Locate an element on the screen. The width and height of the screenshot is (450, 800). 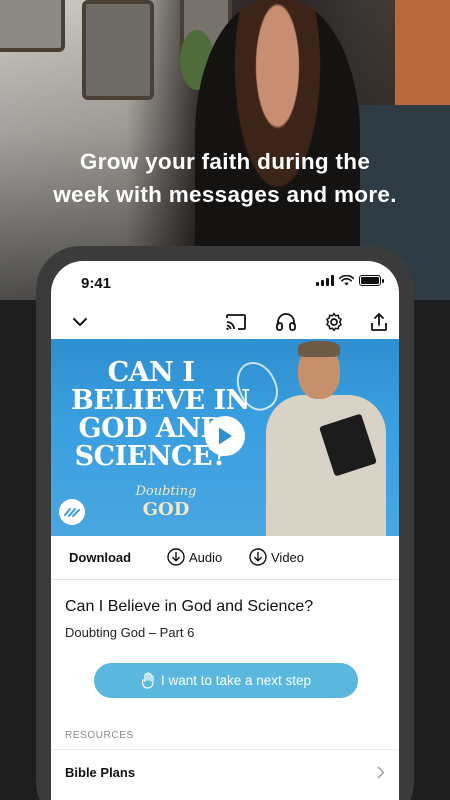
cast-icon is located at coordinates (236, 322).